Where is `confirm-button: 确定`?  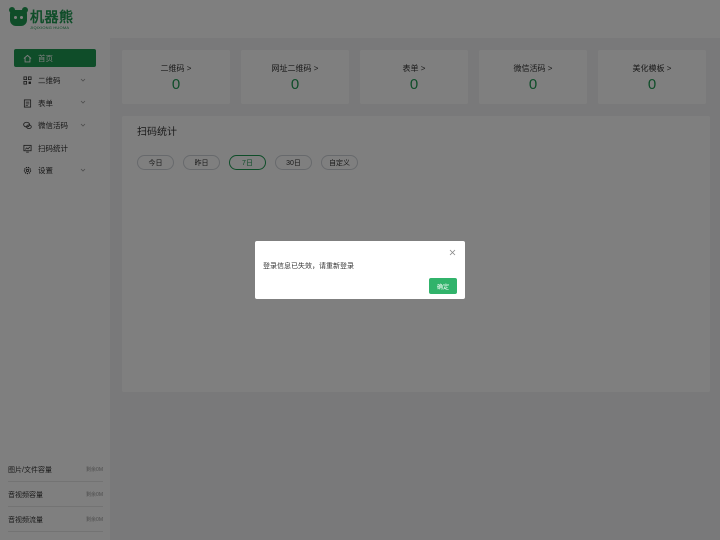
confirm-button: 确定 is located at coordinates (443, 286).